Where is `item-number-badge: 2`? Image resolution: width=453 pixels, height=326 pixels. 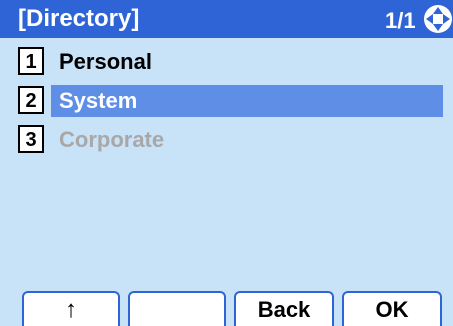
item-number-badge: 2 is located at coordinates (31, 100).